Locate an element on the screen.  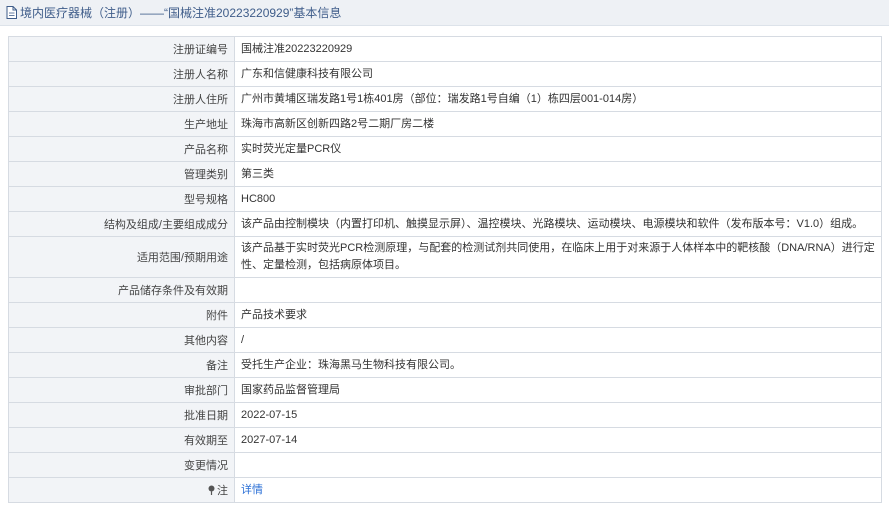
field-value: 第三类 is located at coordinates (558, 174).